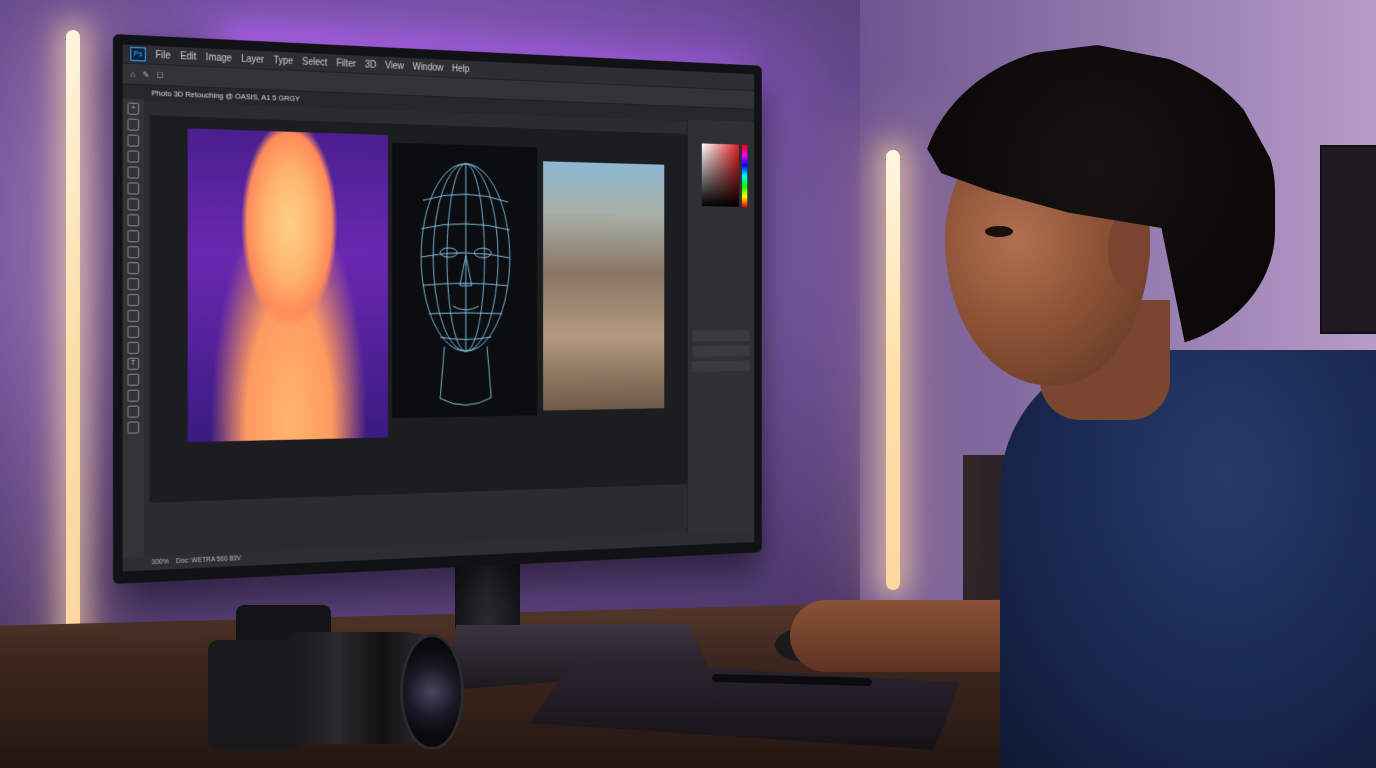 The image size is (1376, 768). I want to click on menu-help: Help, so click(461, 68).